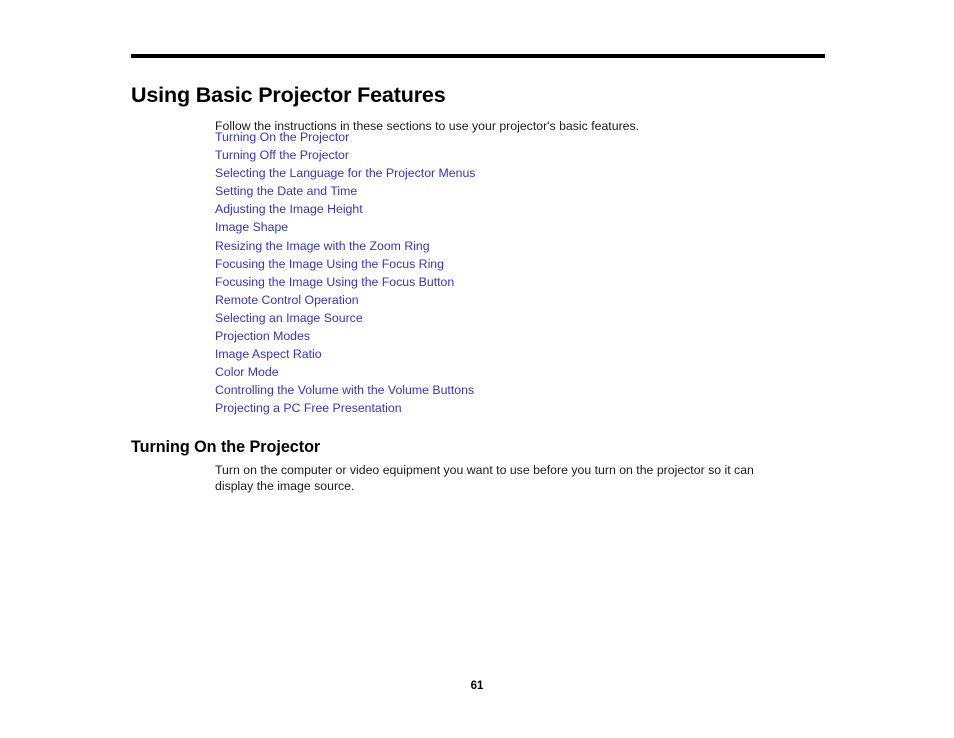  I want to click on list-item: Focusing the Image Using the Focus Ring, so click(345, 264).